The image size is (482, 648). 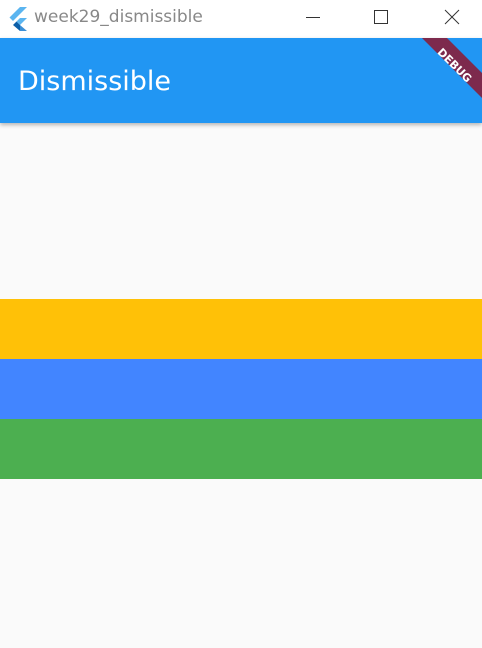 I want to click on minimize-icon, so click(x=313, y=17).